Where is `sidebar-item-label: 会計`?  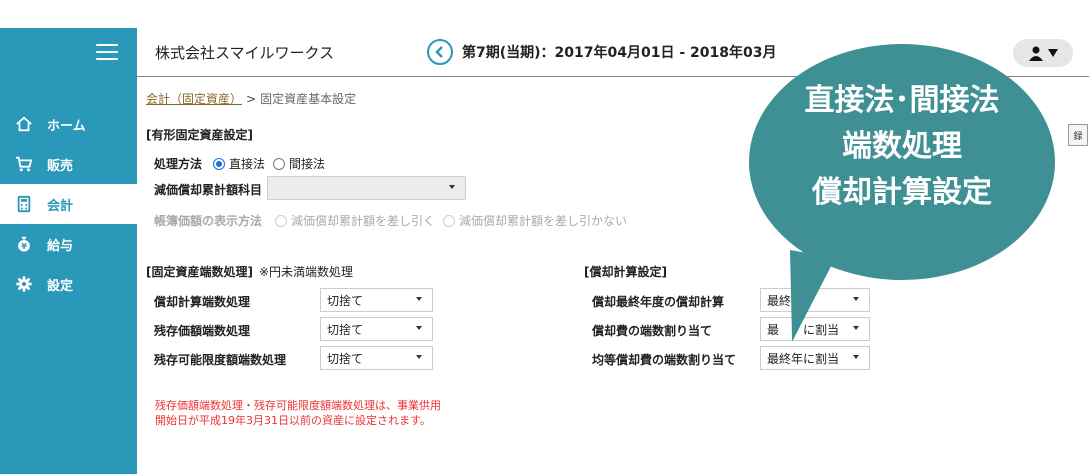
sidebar-item-label: 会計 is located at coordinates (60, 206).